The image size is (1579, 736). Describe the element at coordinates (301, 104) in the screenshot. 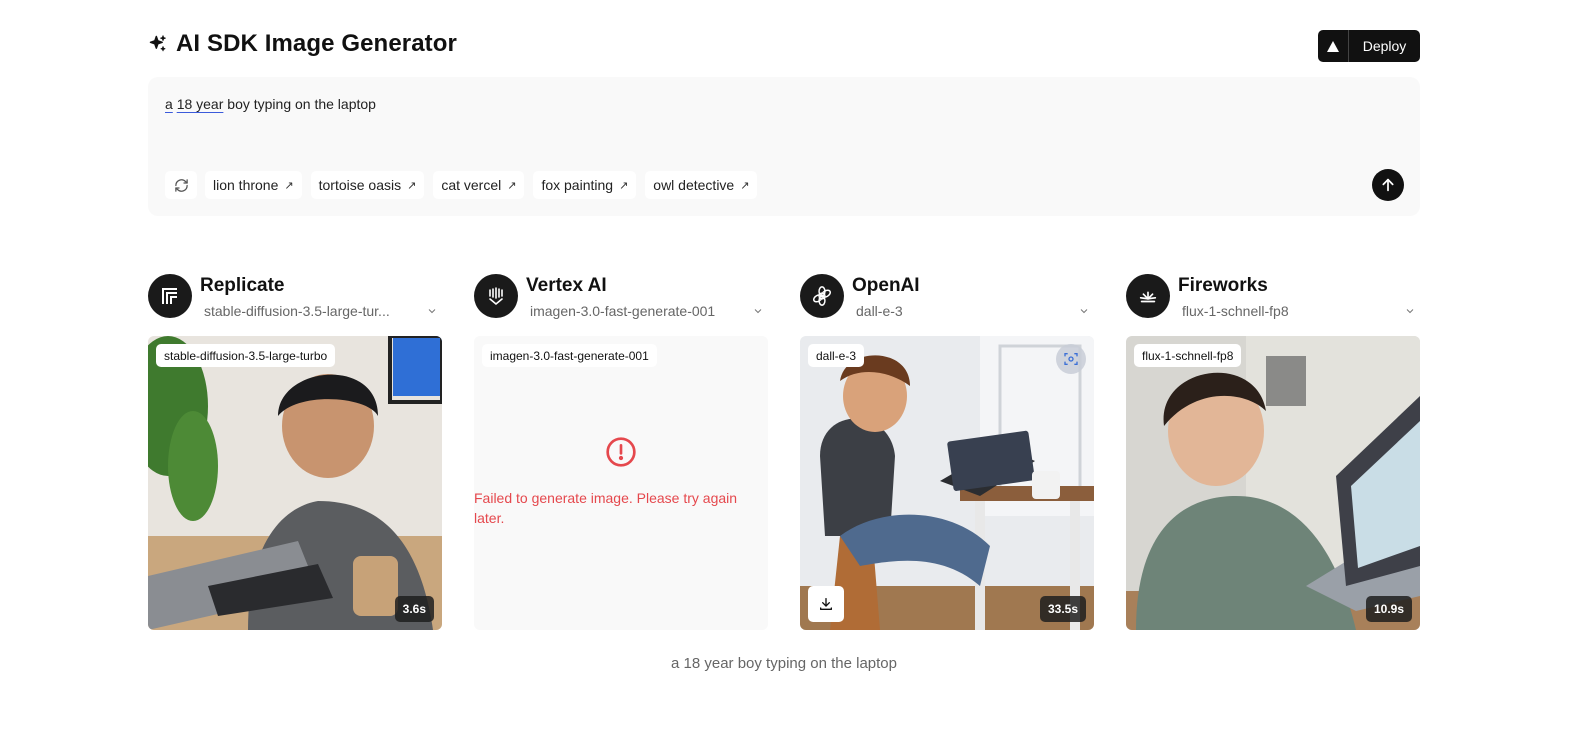

I see `prompt-rest: boy typing on the laptop` at that location.